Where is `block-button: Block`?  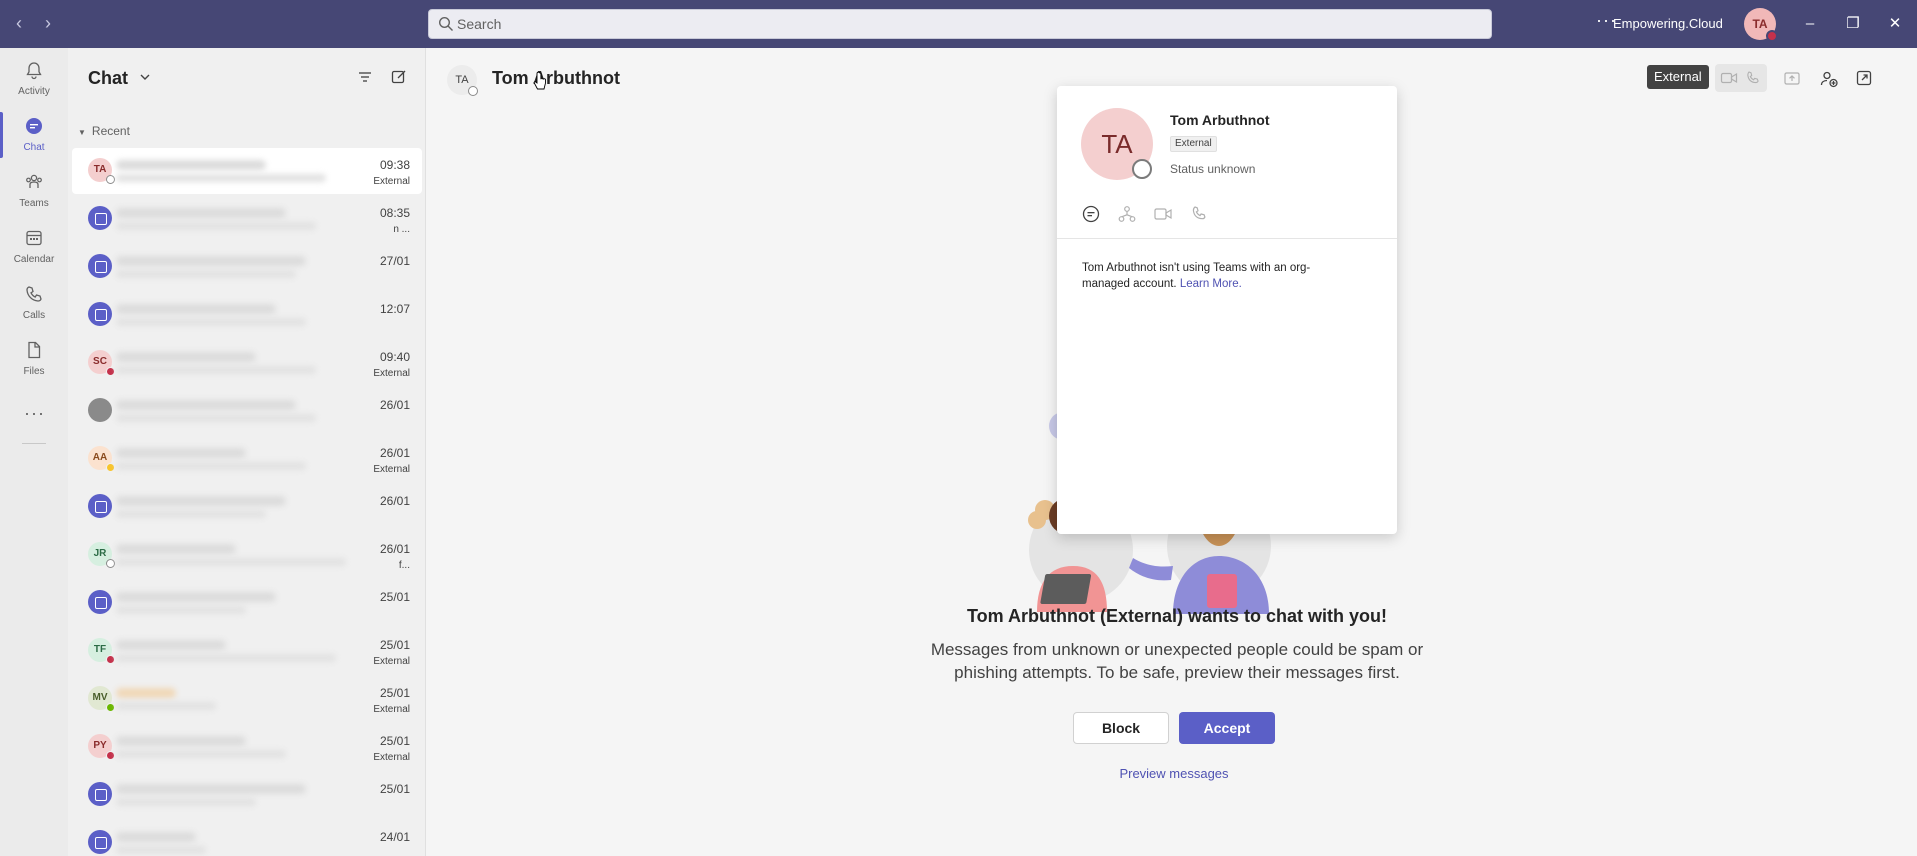 block-button: Block is located at coordinates (1121, 728).